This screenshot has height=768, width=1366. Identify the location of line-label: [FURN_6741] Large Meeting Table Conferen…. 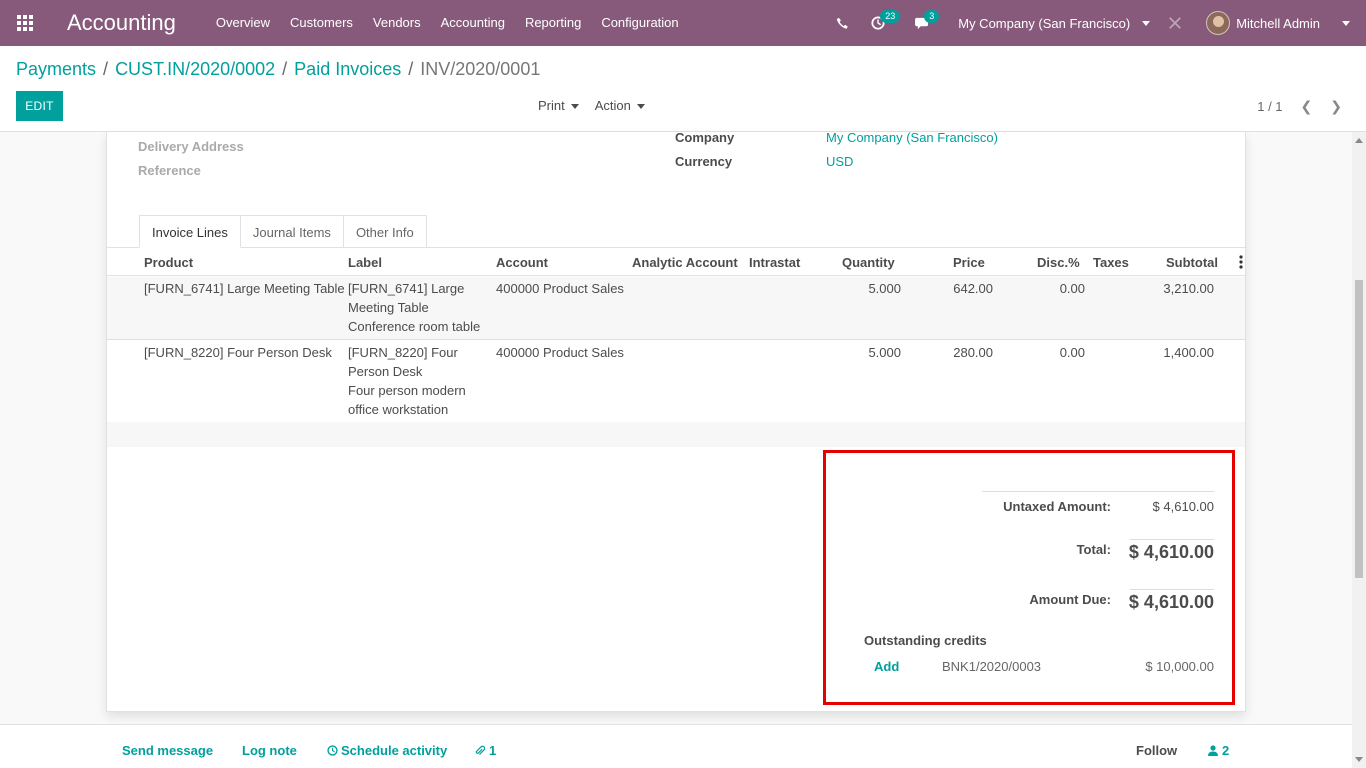
(414, 307).